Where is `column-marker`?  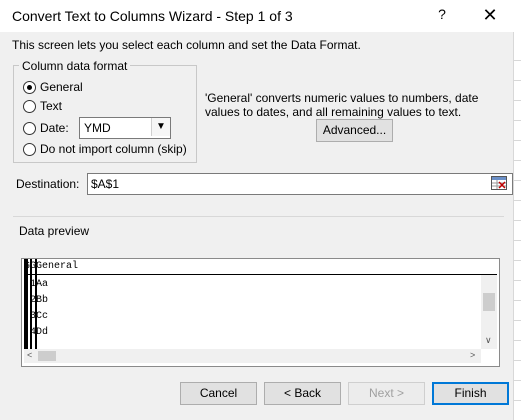
column-marker is located at coordinates (26, 304).